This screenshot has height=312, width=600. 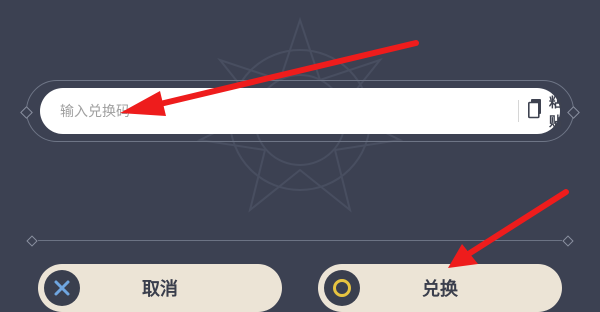 What do you see at coordinates (545, 113) in the screenshot?
I see `paste-button: 粘贴` at bounding box center [545, 113].